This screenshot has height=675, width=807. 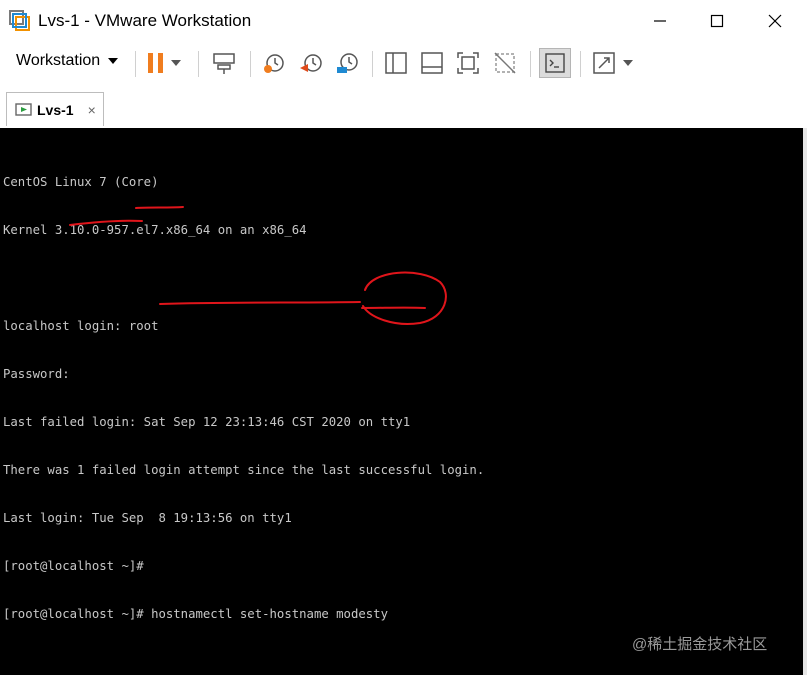 I want to click on revert-snapshot-button, so click(x=311, y=63).